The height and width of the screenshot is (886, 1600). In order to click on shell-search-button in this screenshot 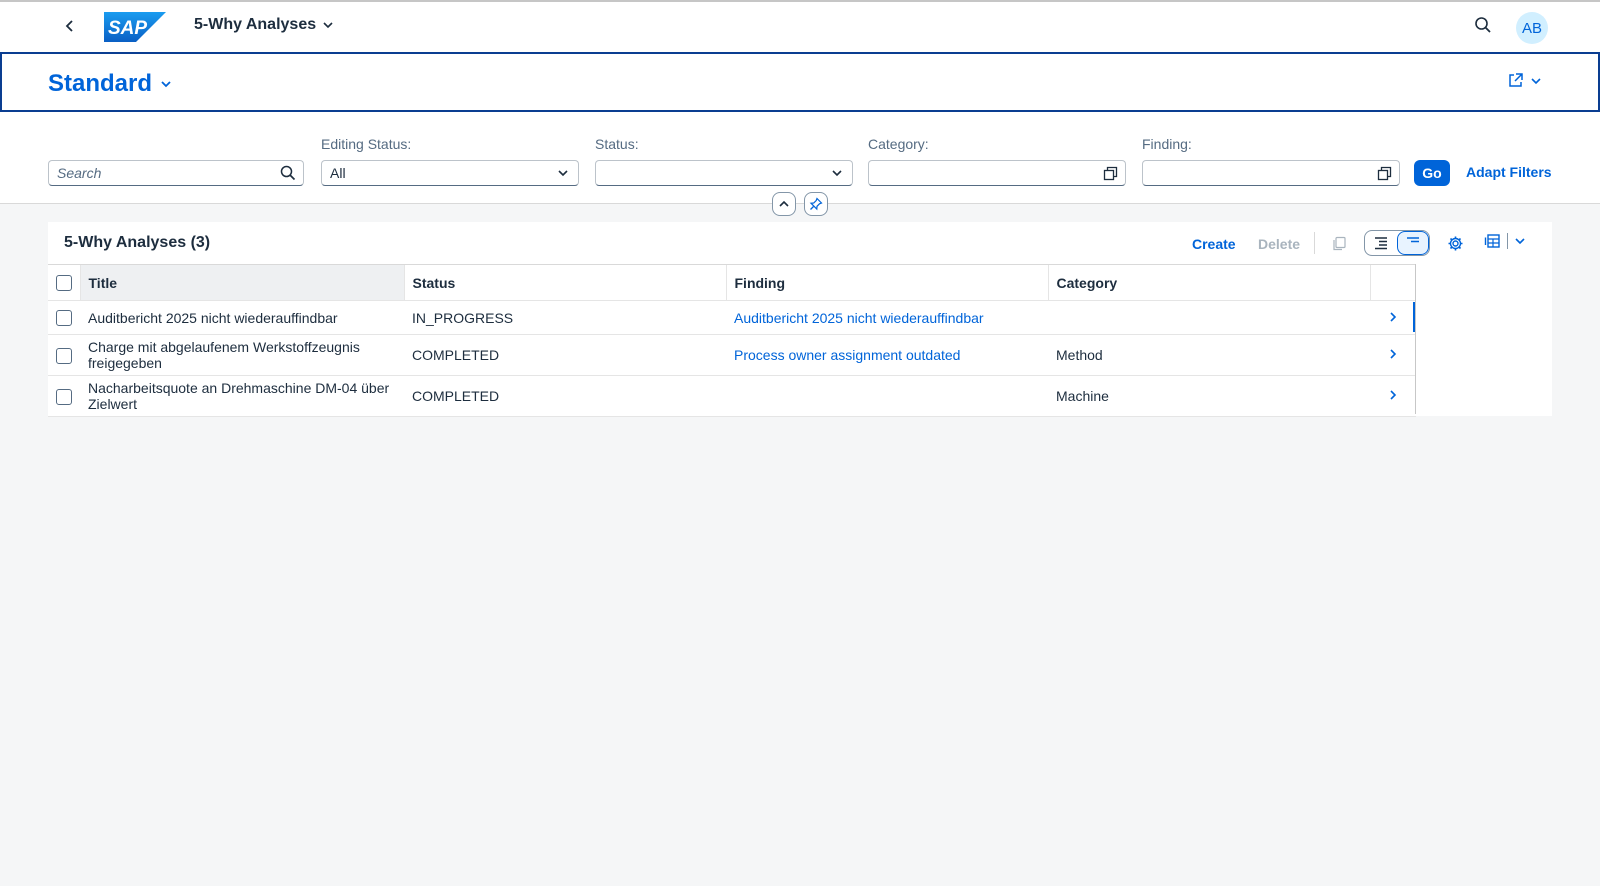, I will do `click(1485, 27)`.